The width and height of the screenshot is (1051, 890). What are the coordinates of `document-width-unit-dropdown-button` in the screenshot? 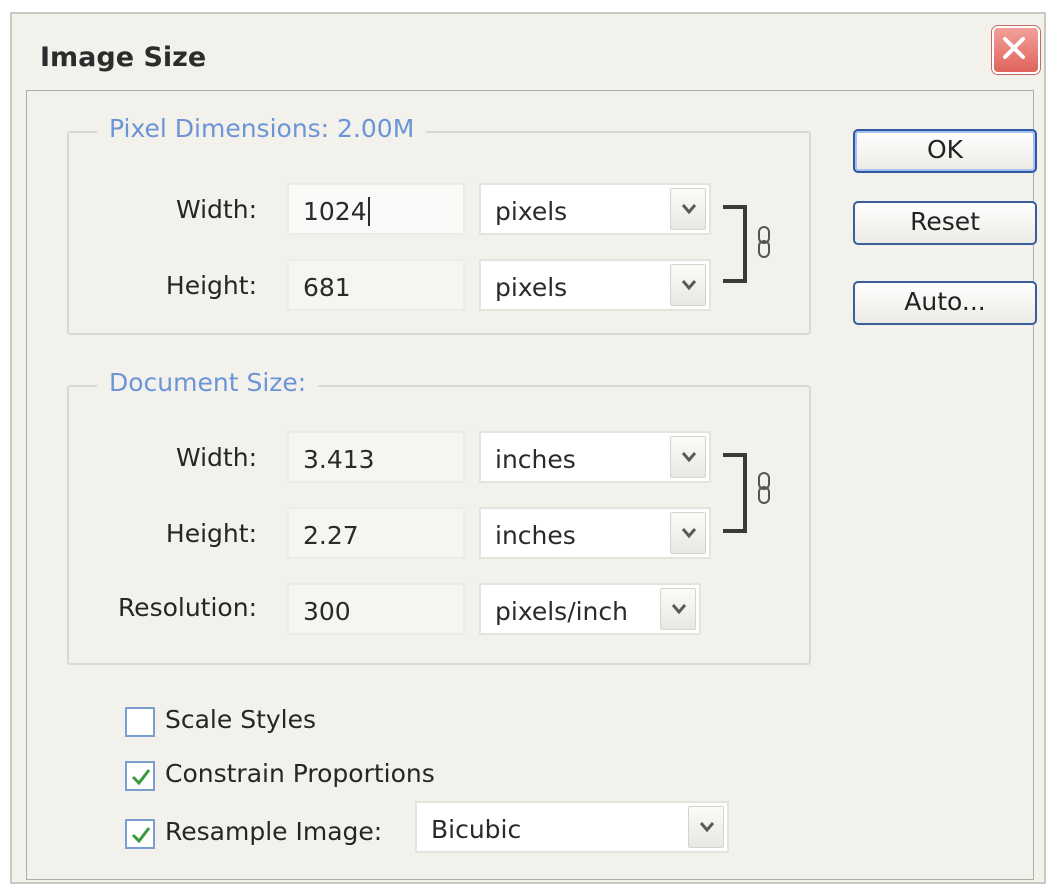 It's located at (688, 457).